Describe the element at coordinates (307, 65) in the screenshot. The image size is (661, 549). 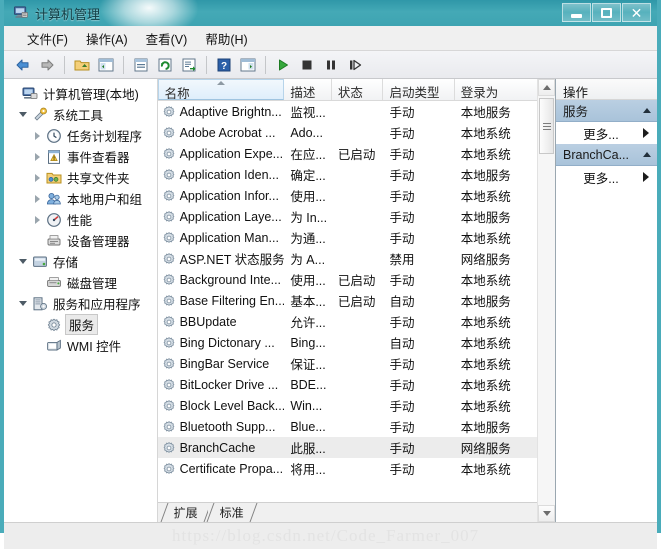
I see `stop-service-button` at that location.